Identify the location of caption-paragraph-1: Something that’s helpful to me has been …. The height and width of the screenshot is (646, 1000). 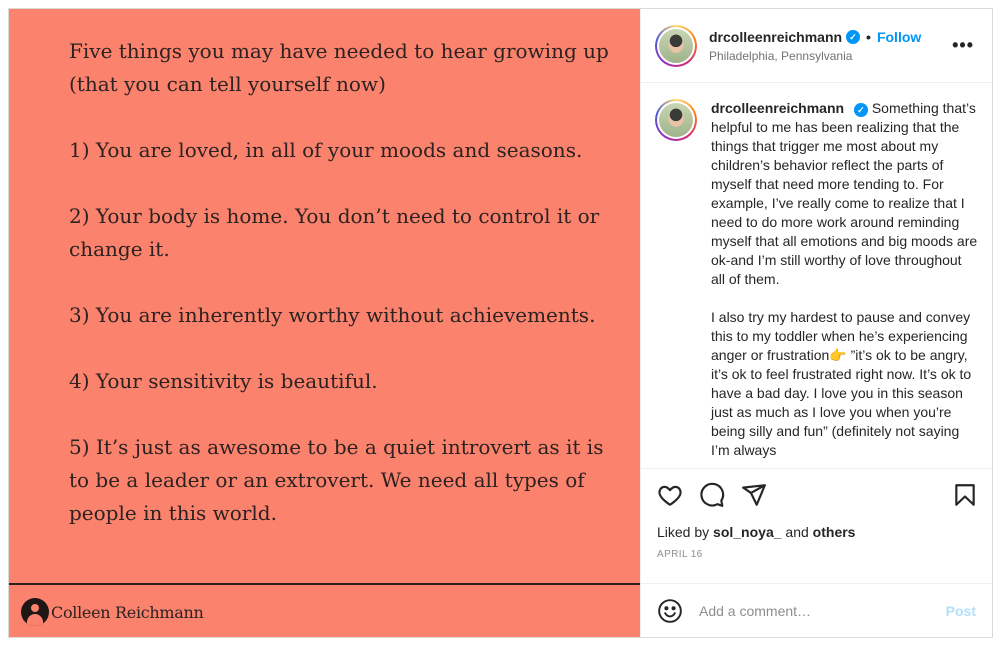
(844, 193).